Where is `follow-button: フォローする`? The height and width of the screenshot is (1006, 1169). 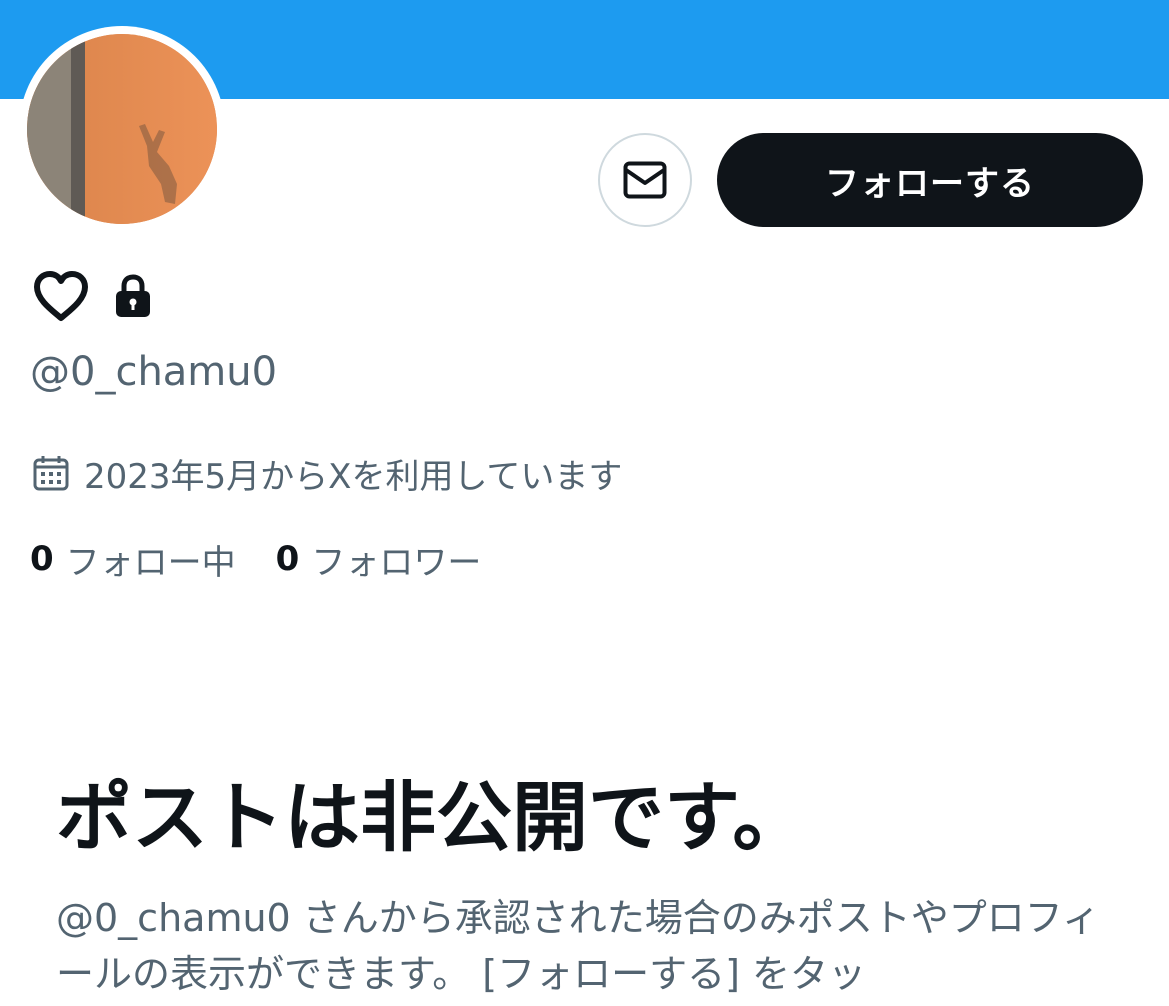
follow-button: フォローする is located at coordinates (930, 180).